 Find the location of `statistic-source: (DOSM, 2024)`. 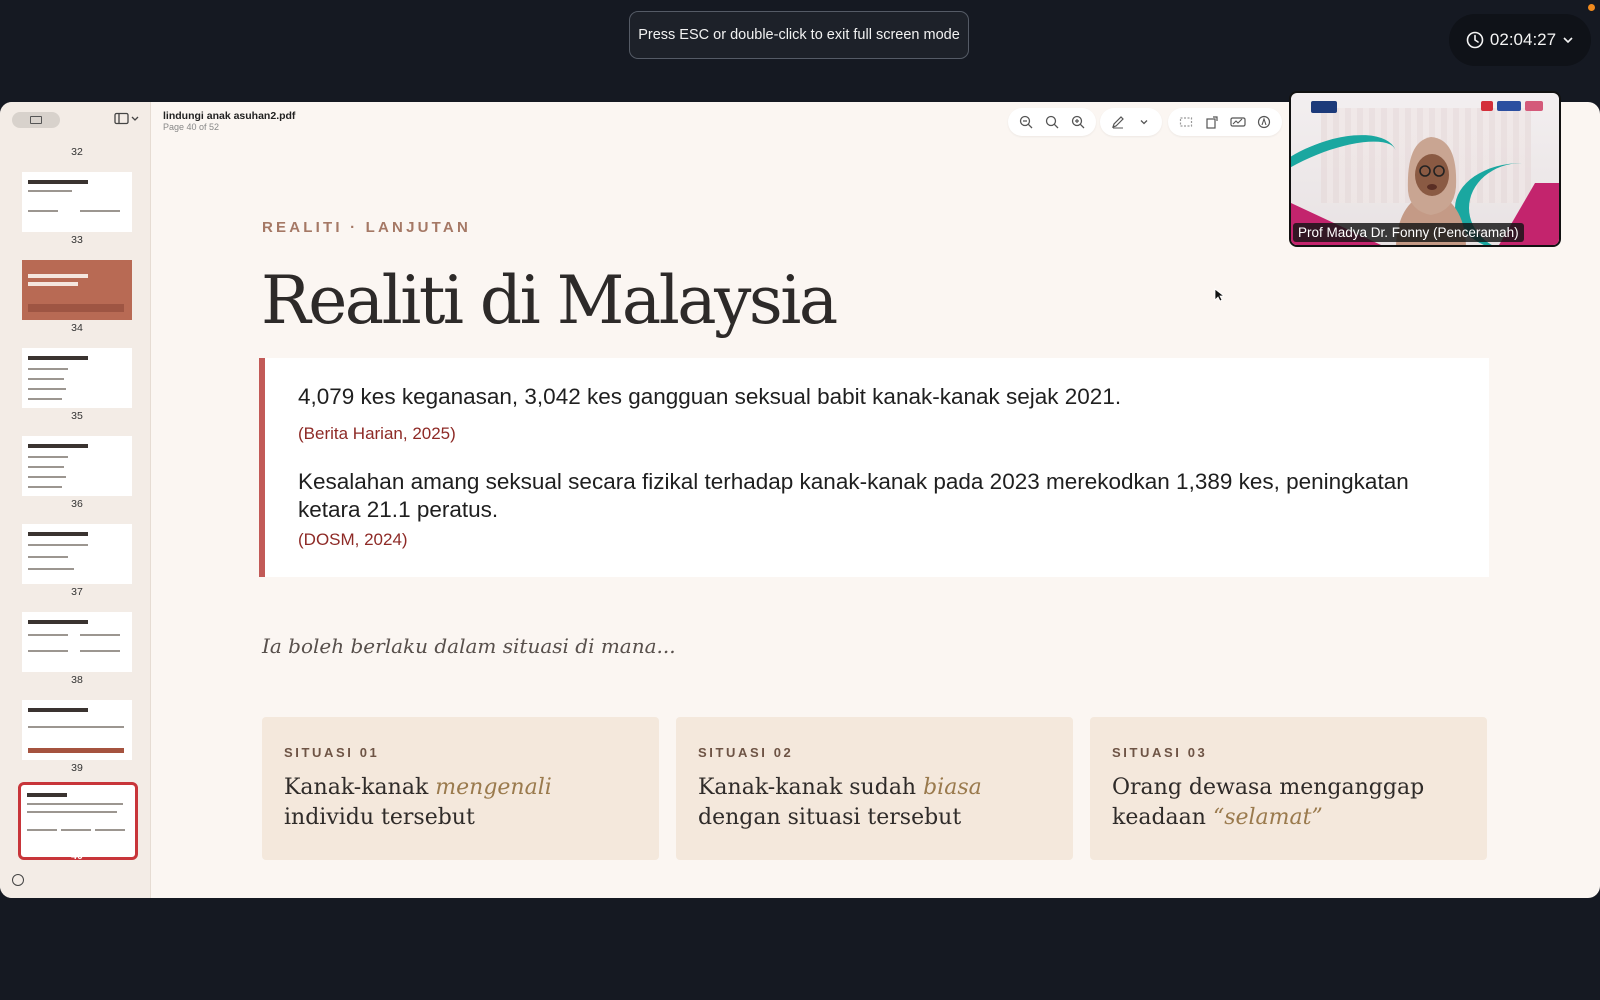

statistic-source: (DOSM, 2024) is located at coordinates (353, 539).